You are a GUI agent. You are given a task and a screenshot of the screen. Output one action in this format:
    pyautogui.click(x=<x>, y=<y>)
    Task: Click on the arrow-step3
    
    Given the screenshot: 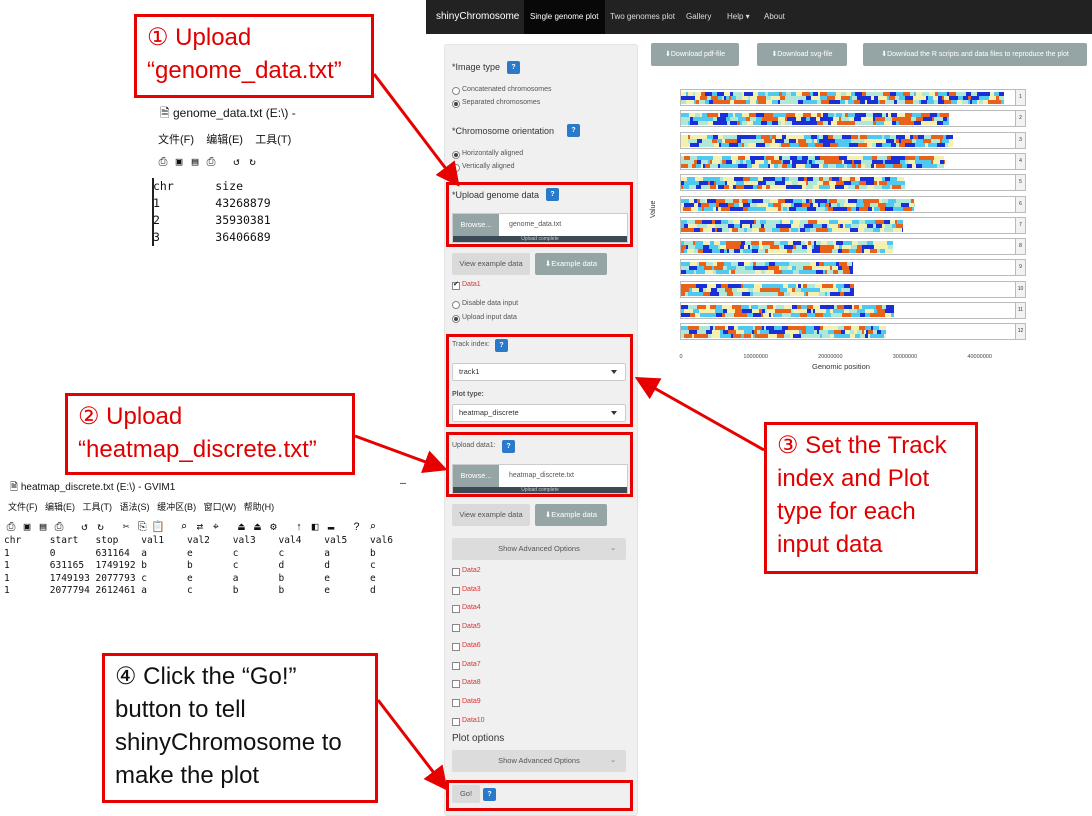 What is the action you would take?
    pyautogui.click(x=699, y=414)
    